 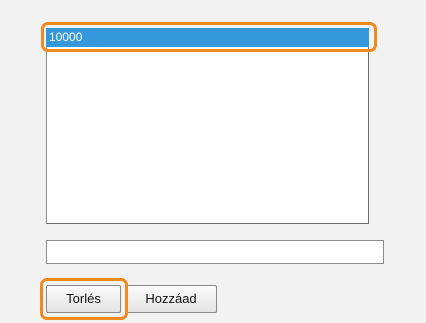 I want to click on delete-button: Torlés, so click(x=83, y=299).